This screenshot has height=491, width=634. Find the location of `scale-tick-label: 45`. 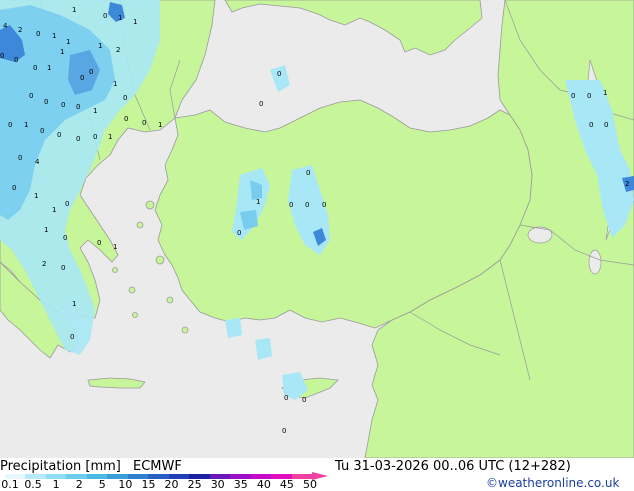

scale-tick-label: 45 is located at coordinates (286, 484).